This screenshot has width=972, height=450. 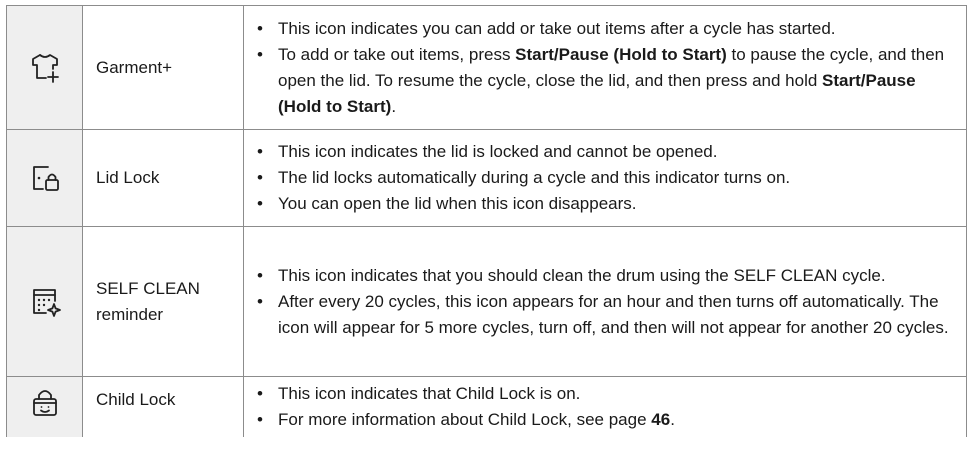 I want to click on child-lock-icon, so click(x=44, y=403).